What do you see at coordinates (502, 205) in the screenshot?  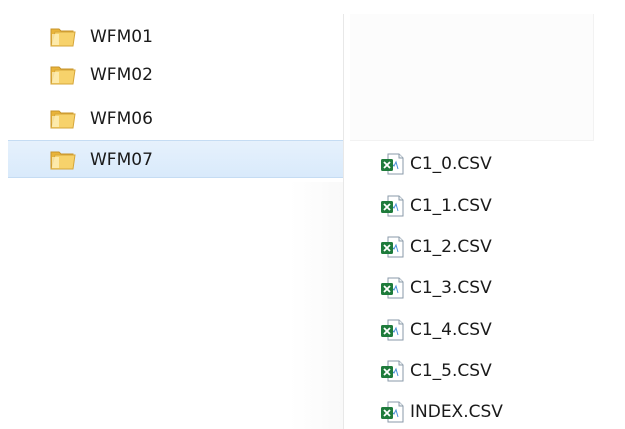 I see `file-item-c1-1: C1_1.CSV` at bounding box center [502, 205].